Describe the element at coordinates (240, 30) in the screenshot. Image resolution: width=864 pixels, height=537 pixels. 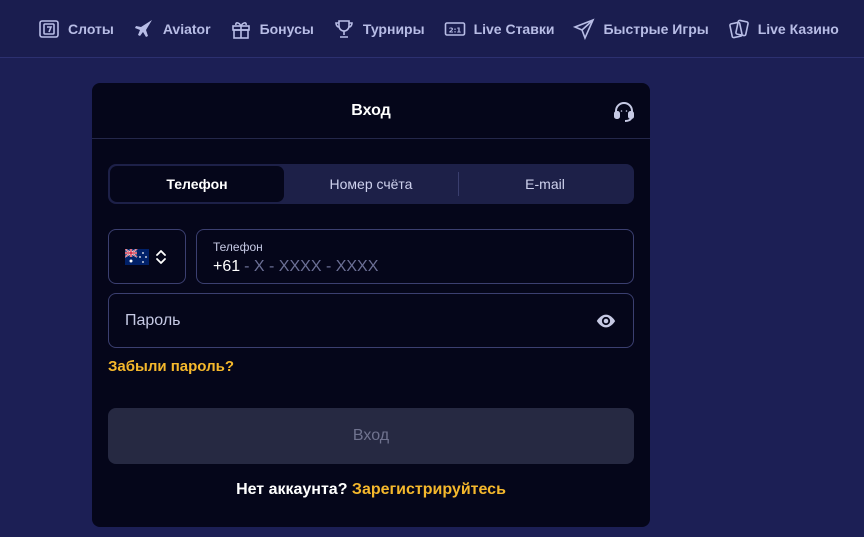
I see `gift-icon` at that location.